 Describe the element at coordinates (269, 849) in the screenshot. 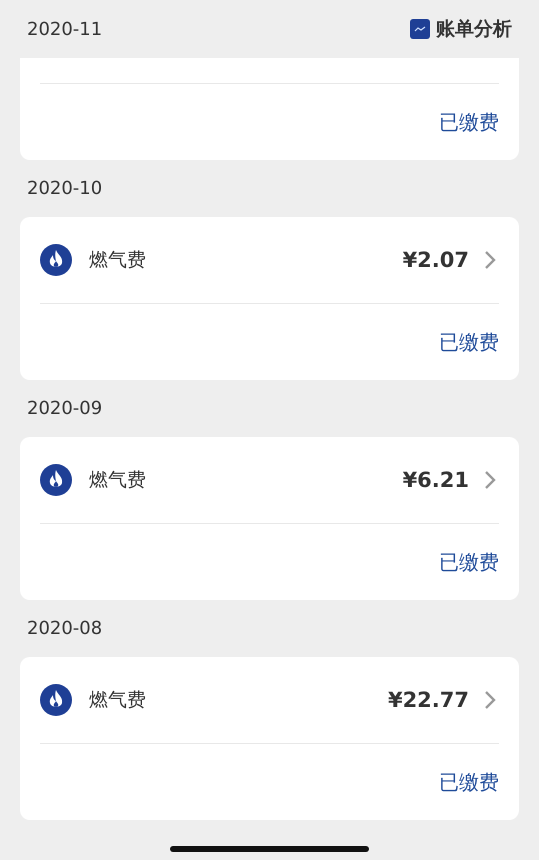

I see `home-indicator` at that location.